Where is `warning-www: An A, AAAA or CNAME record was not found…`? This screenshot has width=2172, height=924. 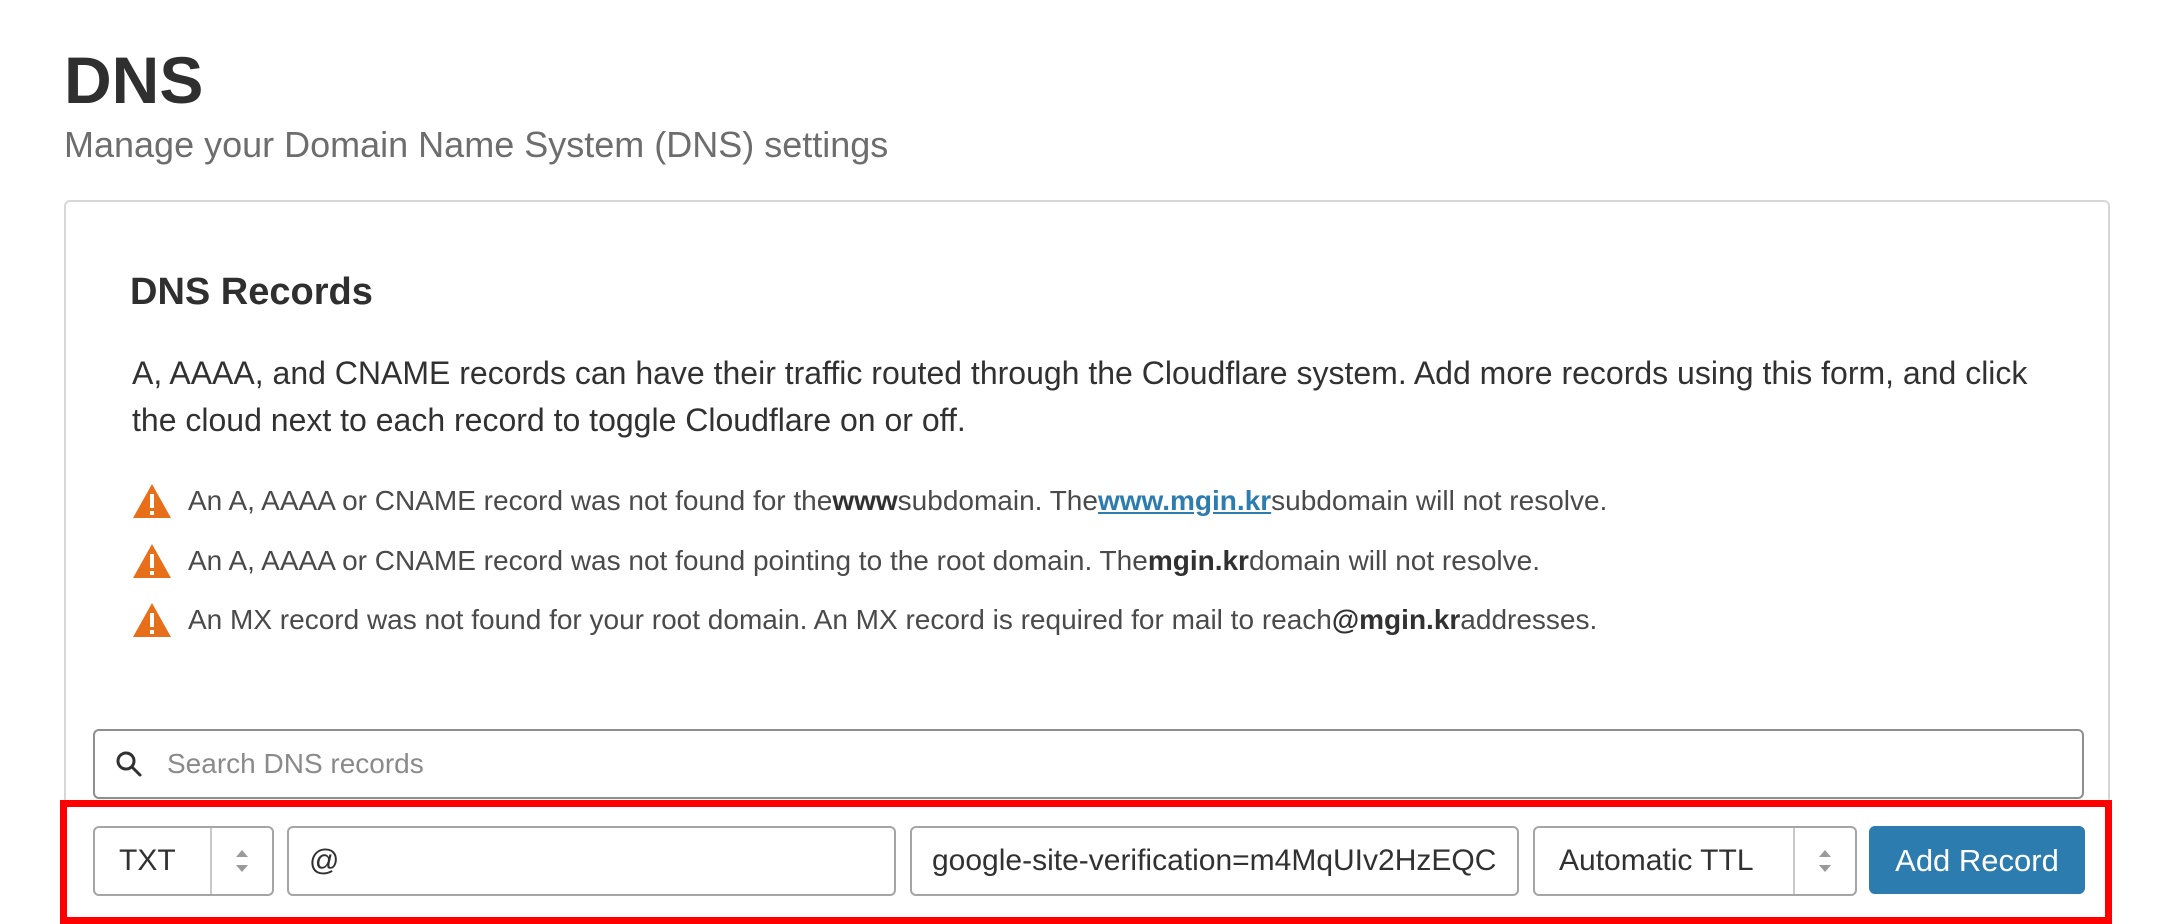
warning-www: An A, AAAA or CNAME record was not found… is located at coordinates (869, 501).